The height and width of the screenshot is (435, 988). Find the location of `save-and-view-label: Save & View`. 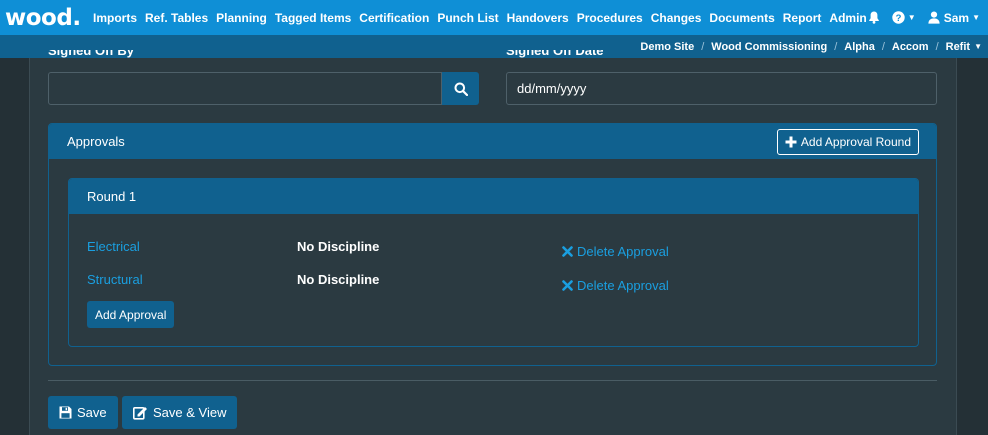

save-and-view-label: Save & View is located at coordinates (190, 412).